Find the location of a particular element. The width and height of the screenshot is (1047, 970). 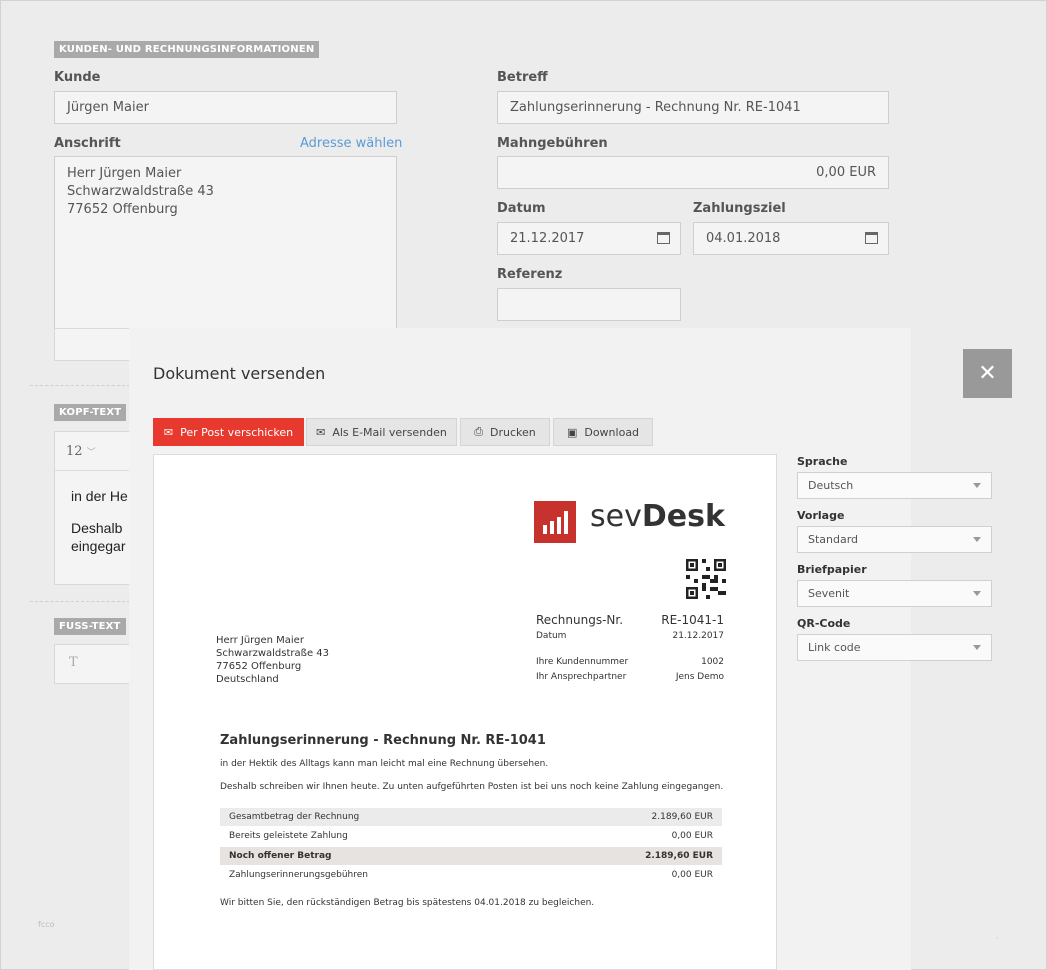

tab-per-post: ✉ Per Post verschicken is located at coordinates (228, 432).